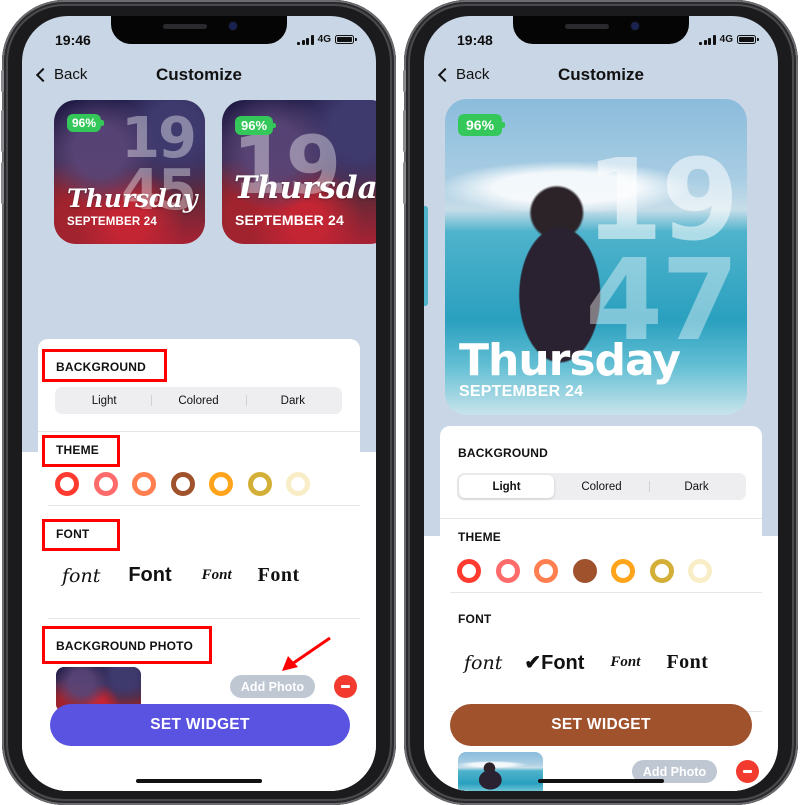 The image size is (800, 805). Describe the element at coordinates (272, 686) in the screenshot. I see `add-photo-button: Add Photo` at that location.